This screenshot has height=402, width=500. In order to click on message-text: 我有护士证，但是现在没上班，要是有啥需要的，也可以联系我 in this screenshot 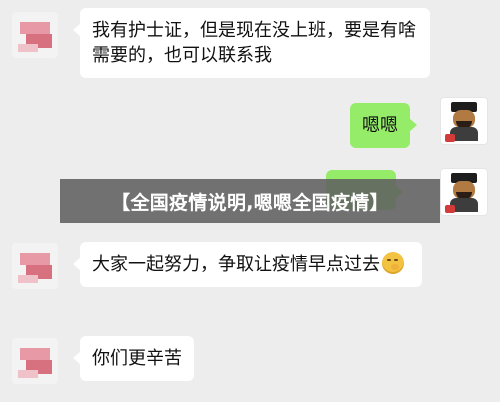, I will do `click(254, 43)`.